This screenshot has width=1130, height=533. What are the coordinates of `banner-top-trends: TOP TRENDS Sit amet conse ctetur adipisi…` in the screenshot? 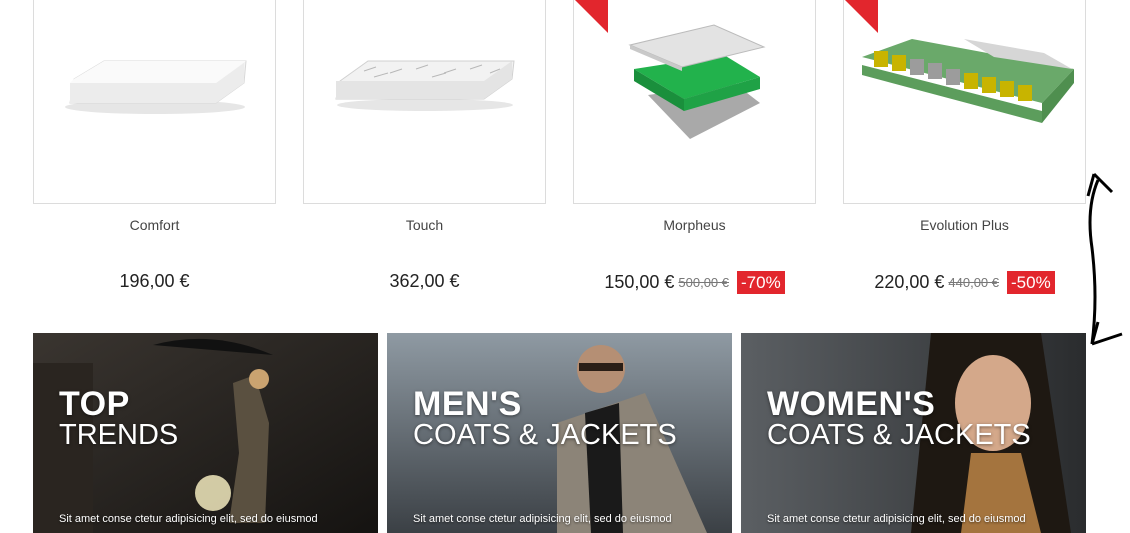 It's located at (205, 433).